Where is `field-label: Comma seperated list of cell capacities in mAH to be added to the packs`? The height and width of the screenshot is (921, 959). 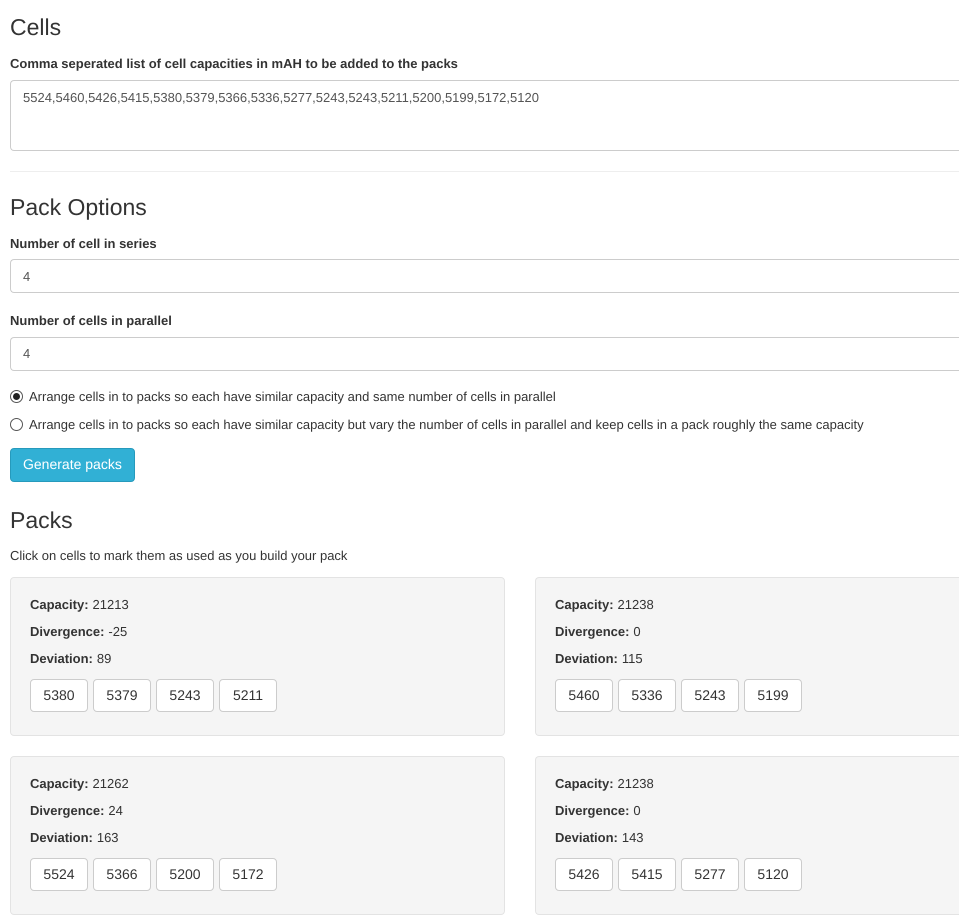 field-label: Comma seperated list of cell capacities in mAH to be added to the packs is located at coordinates (234, 64).